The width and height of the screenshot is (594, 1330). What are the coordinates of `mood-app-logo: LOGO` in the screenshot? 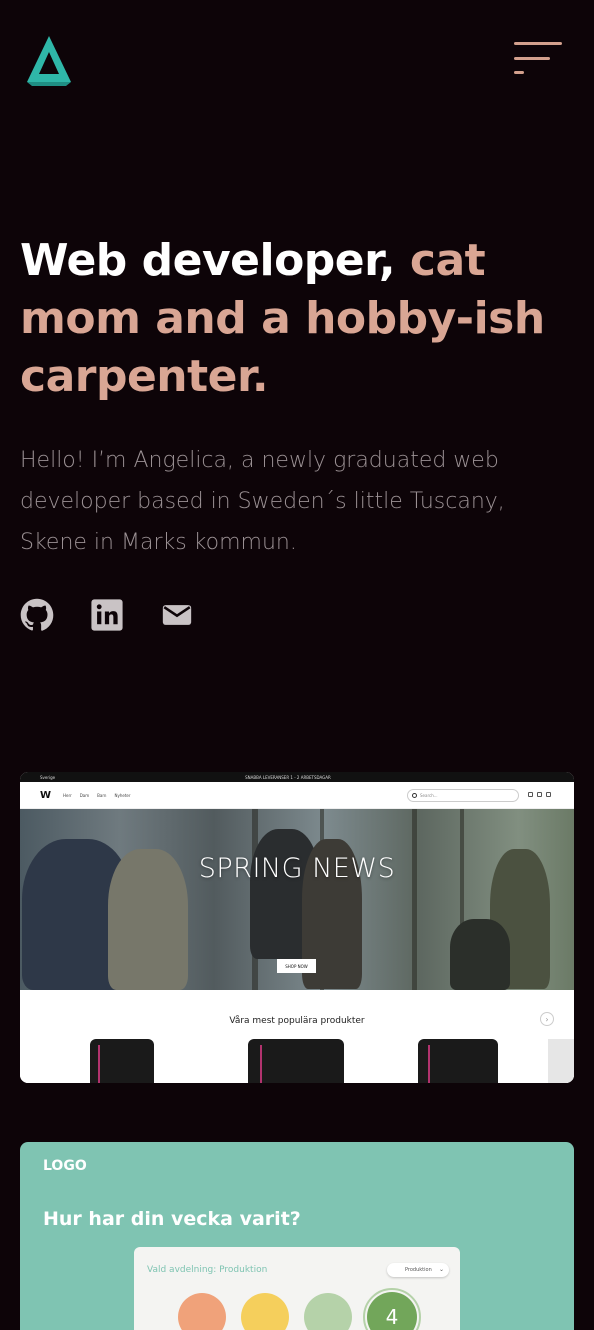 It's located at (65, 1166).